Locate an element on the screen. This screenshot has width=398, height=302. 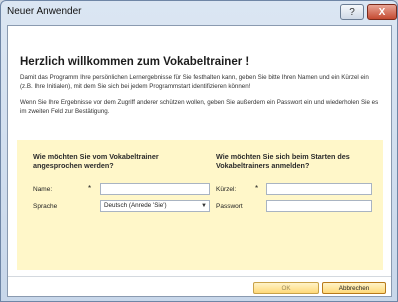
dialog-footer: OK Abbrechen is located at coordinates (199, 286).